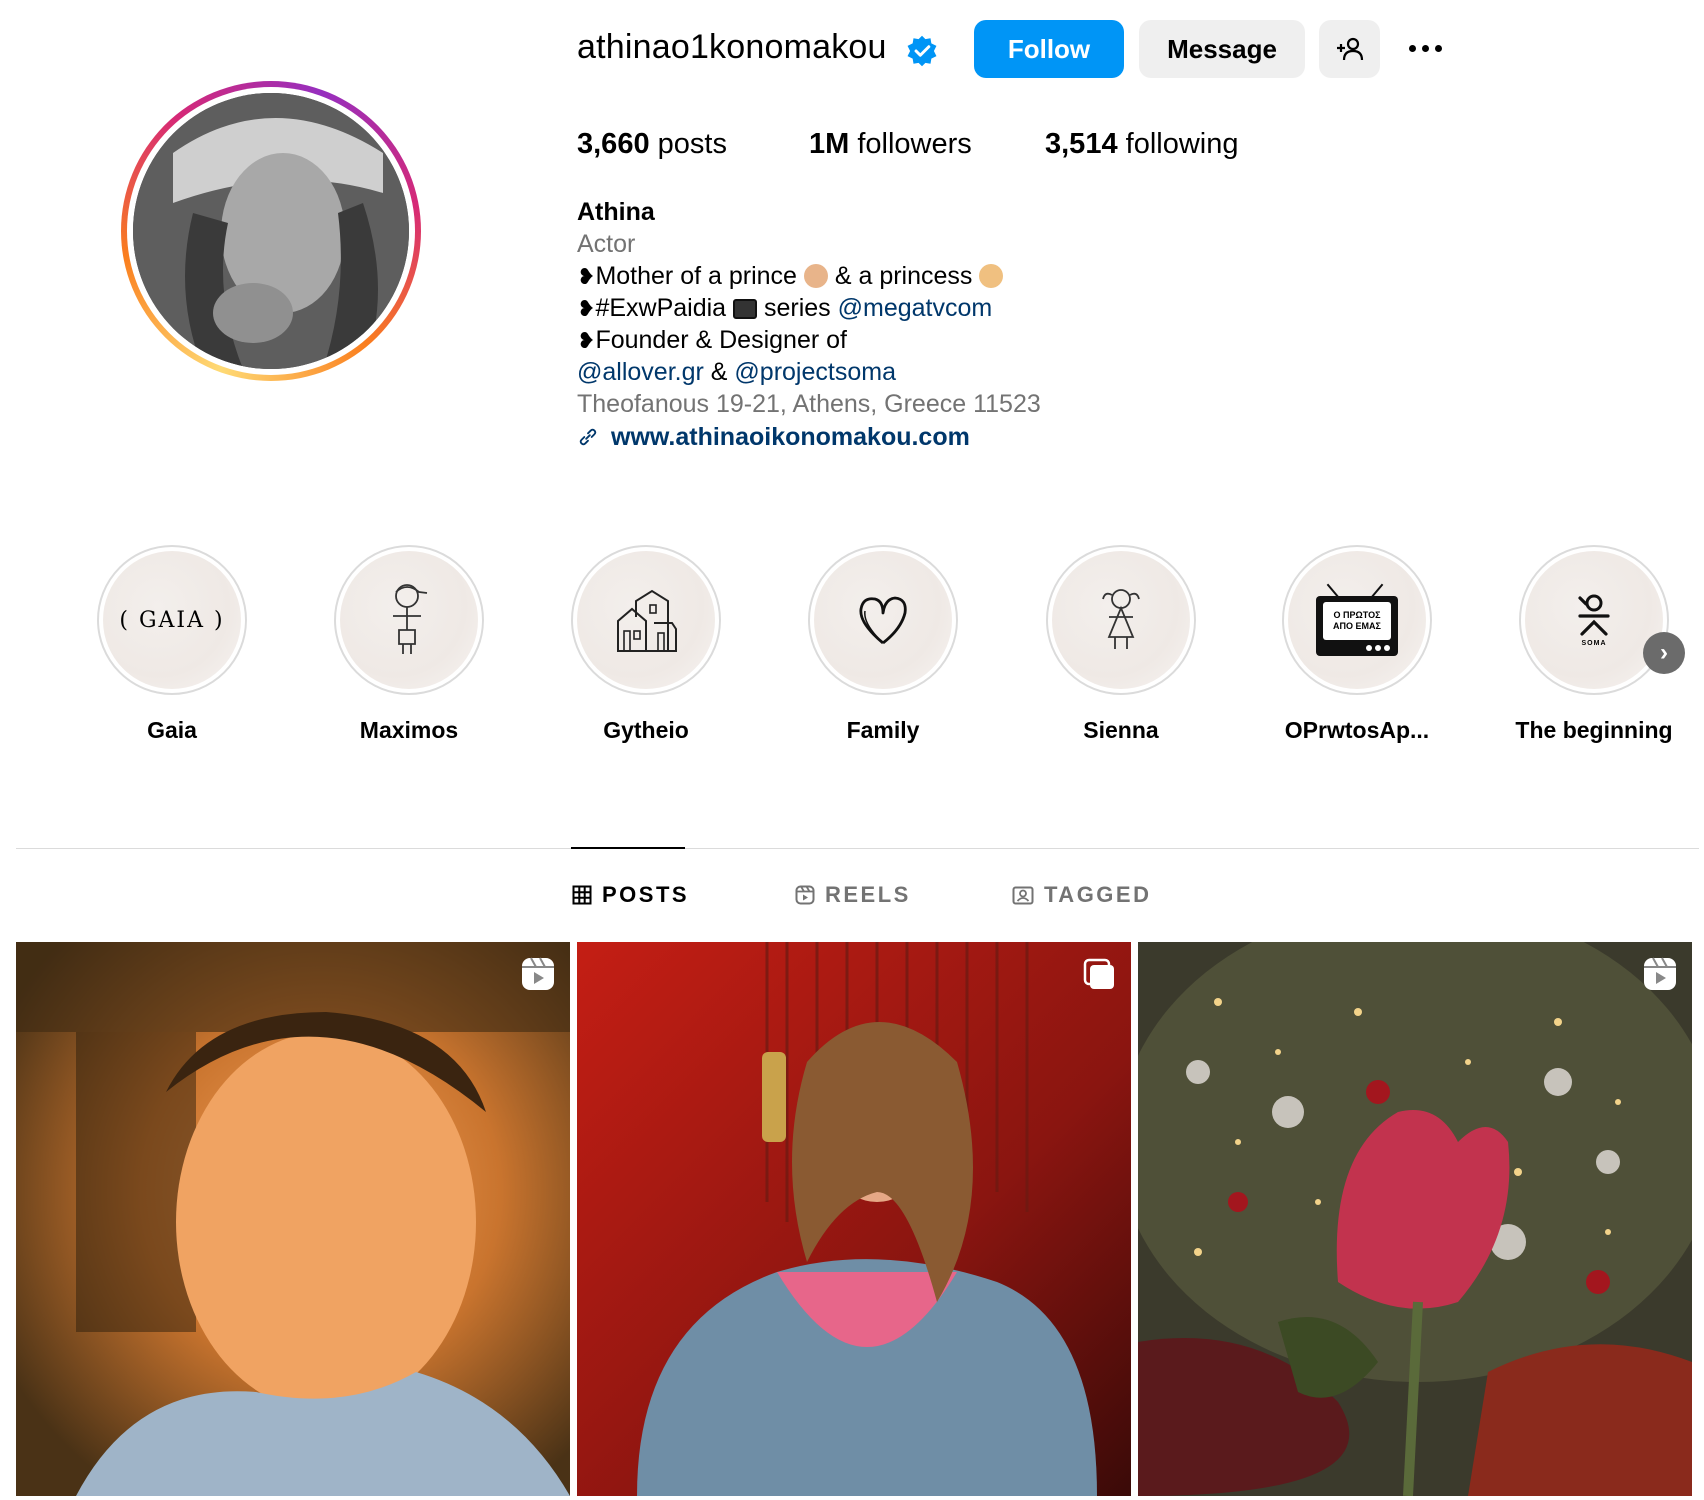 The height and width of the screenshot is (1500, 1704). Describe the element at coordinates (1594, 643) in the screenshot. I see `soma-logo-text: SOMA` at that location.